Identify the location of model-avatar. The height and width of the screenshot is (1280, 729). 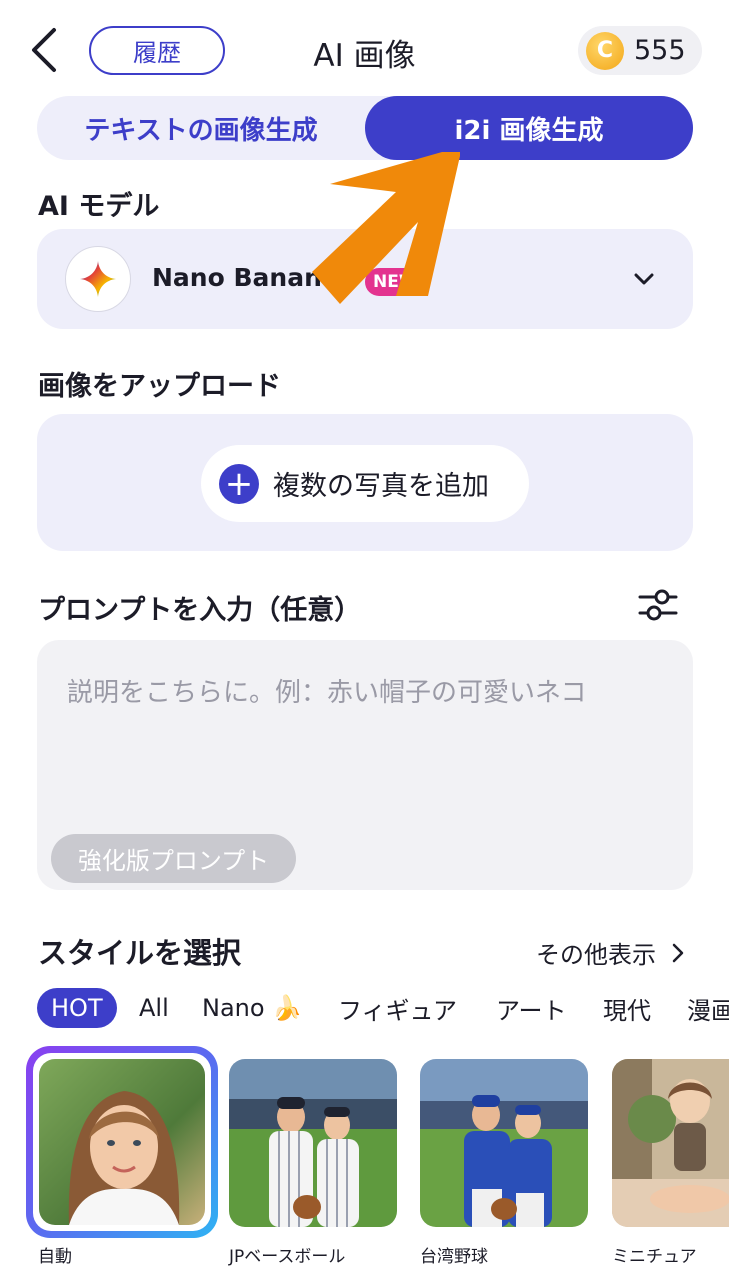
(98, 279).